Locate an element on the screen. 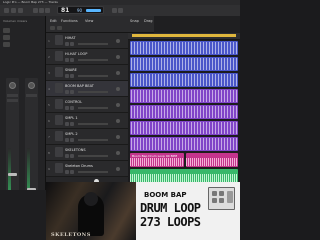  track-row: 1 HIHAT is located at coordinates (87, 44).